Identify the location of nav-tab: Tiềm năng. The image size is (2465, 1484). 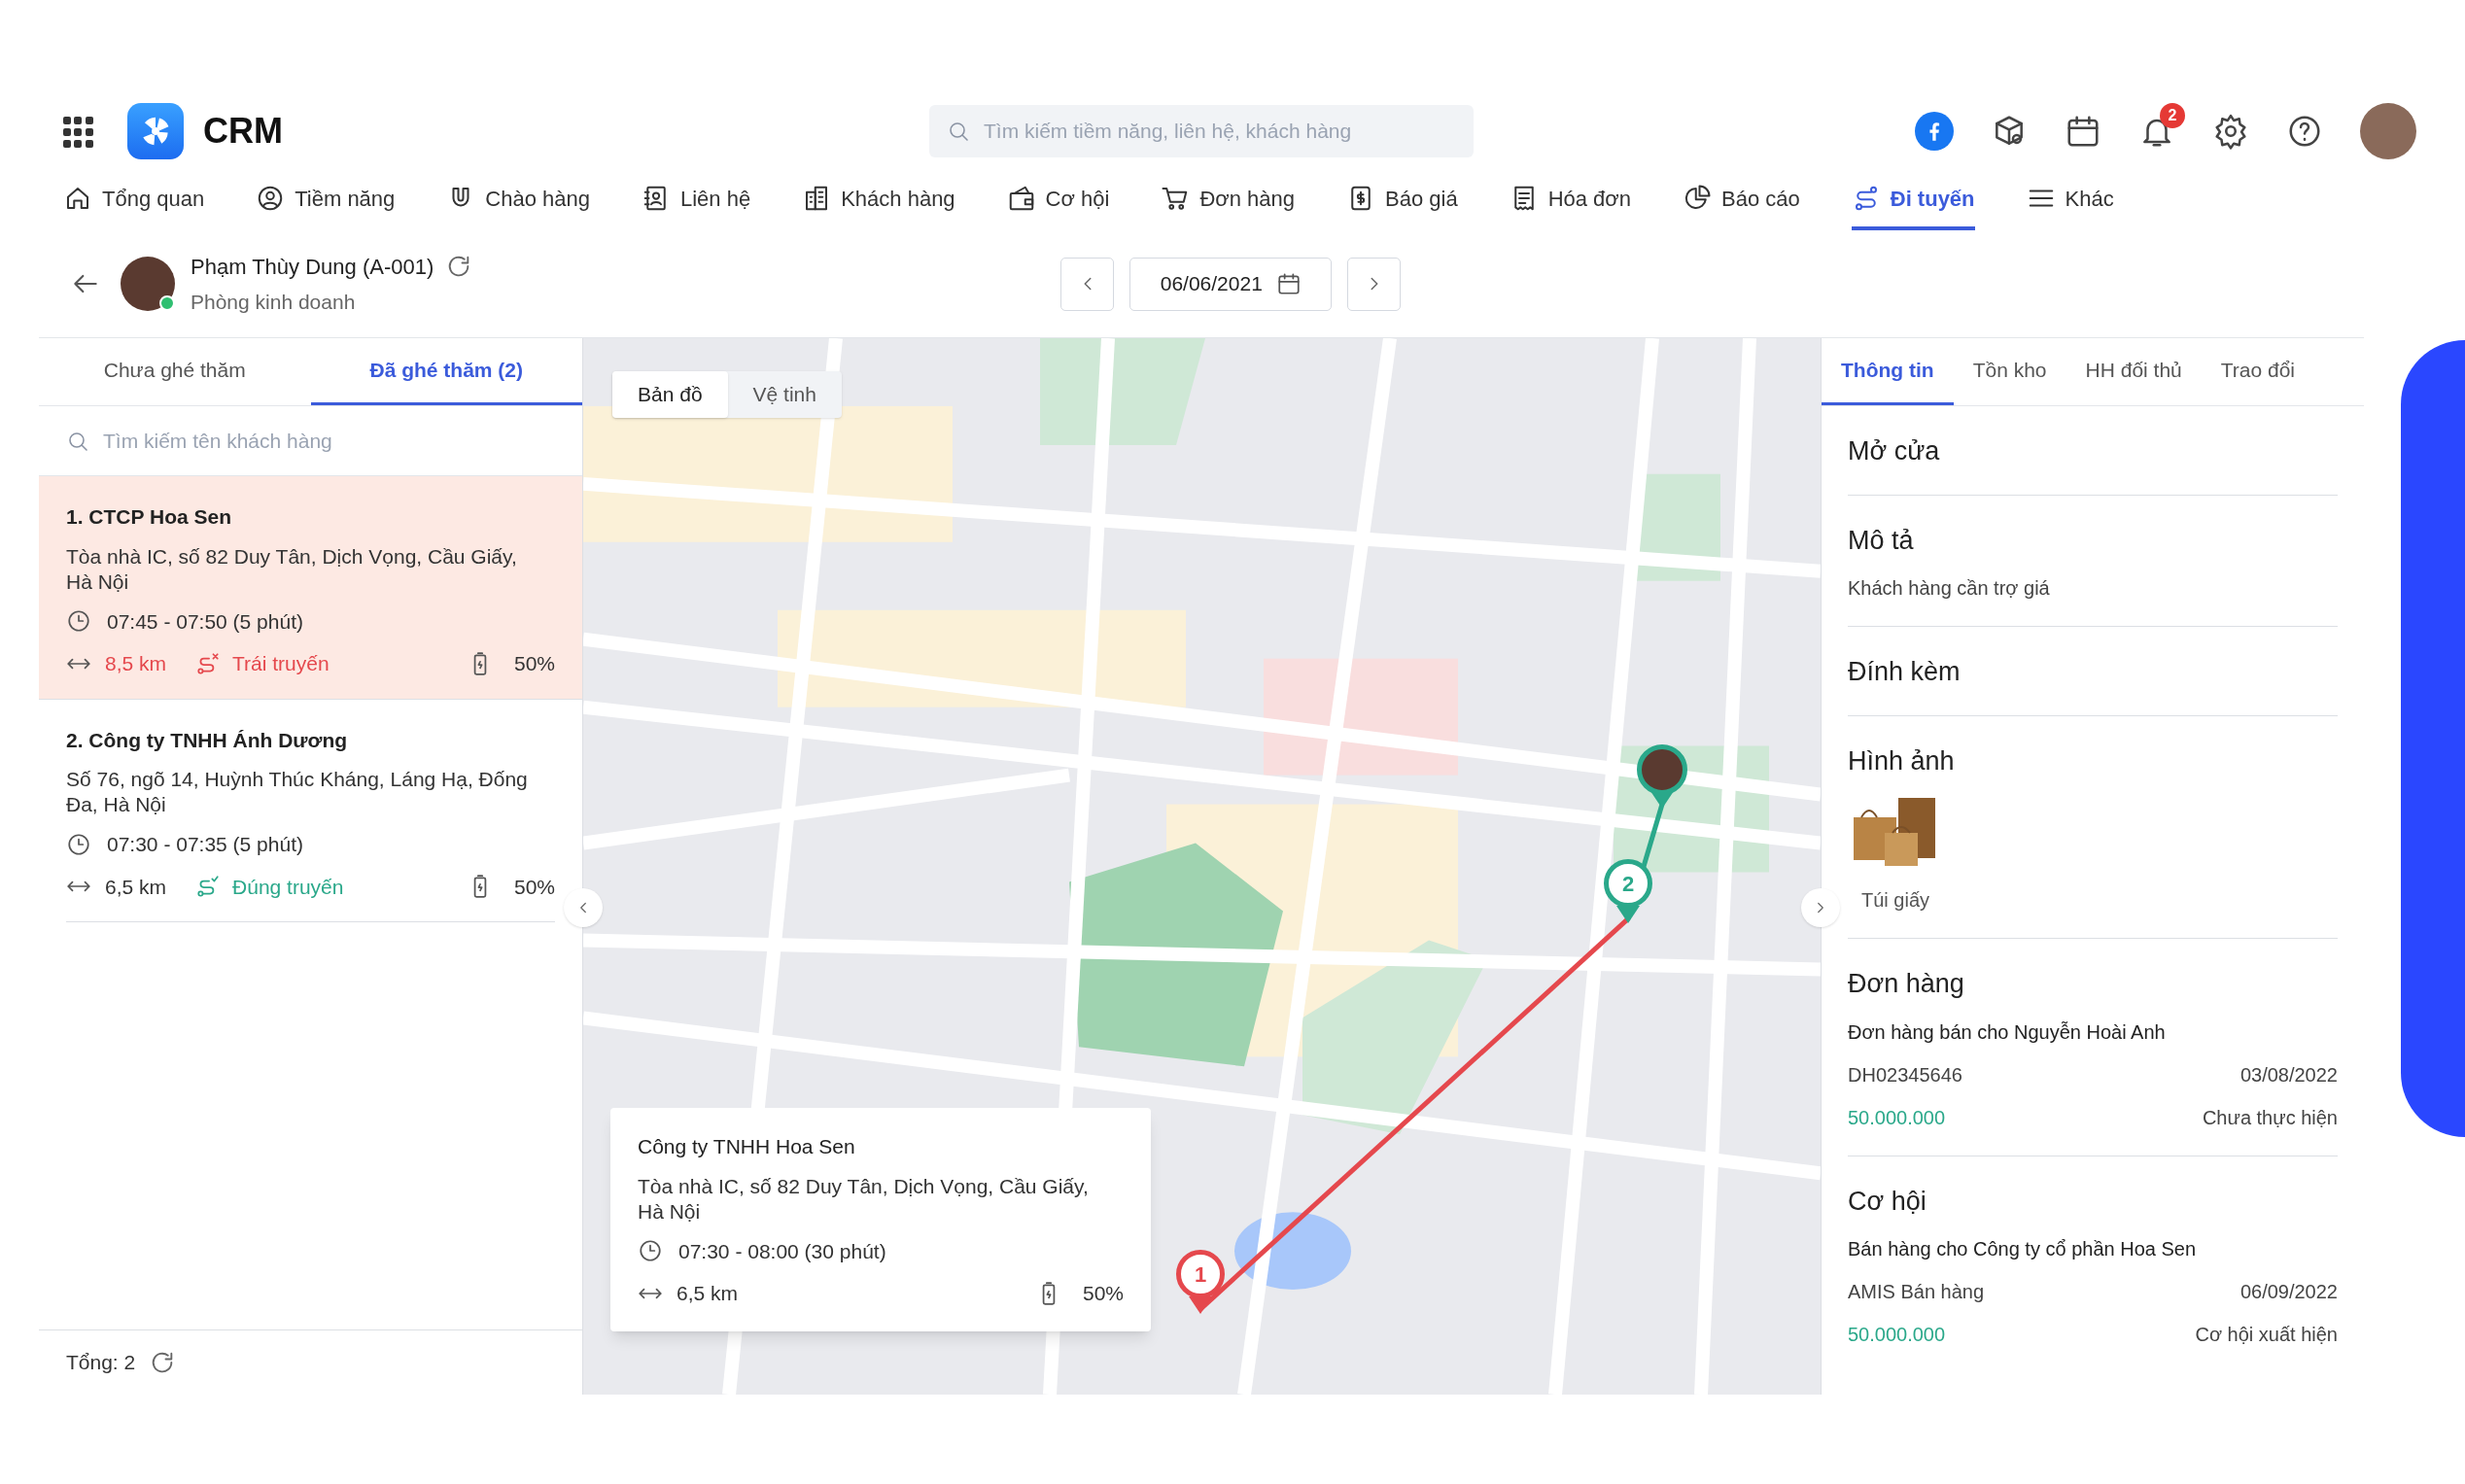
(326, 200).